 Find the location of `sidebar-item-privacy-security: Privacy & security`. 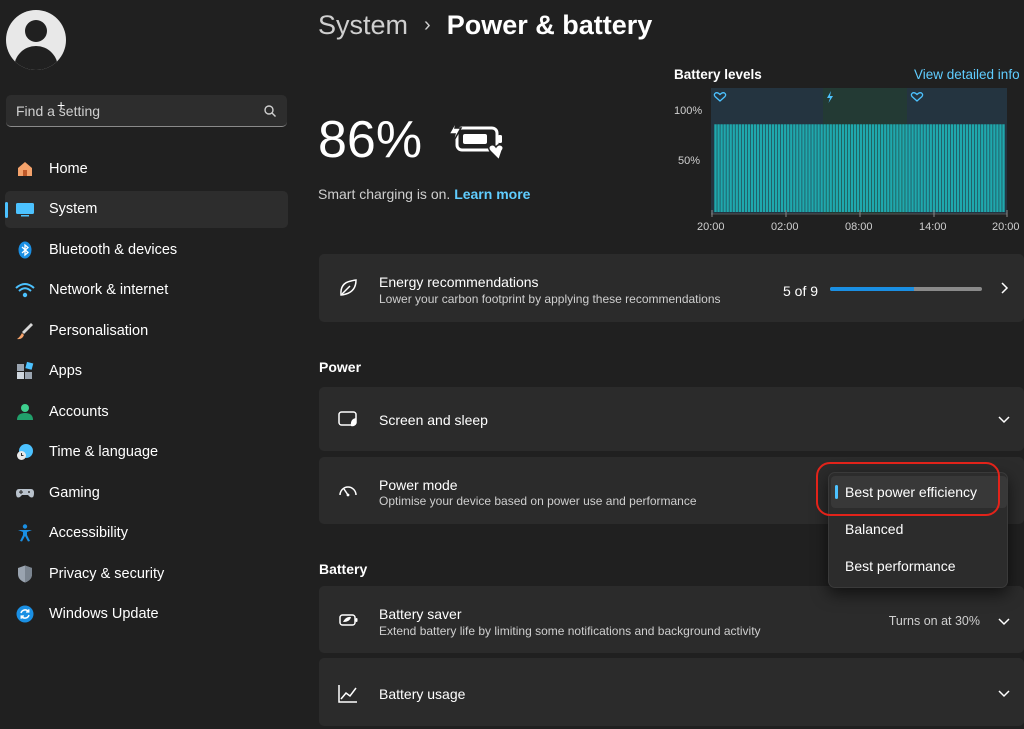

sidebar-item-privacy-security: Privacy & security is located at coordinates (146, 573).